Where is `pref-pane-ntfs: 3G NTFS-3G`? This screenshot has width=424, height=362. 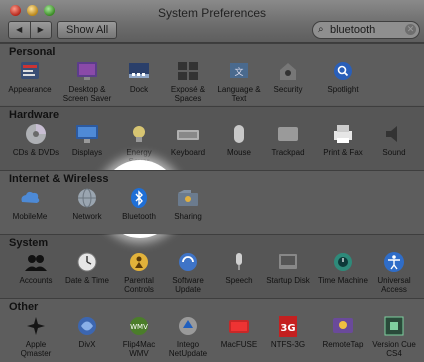 pref-pane-ntfs: 3G NTFS-3G is located at coordinates (288, 331).